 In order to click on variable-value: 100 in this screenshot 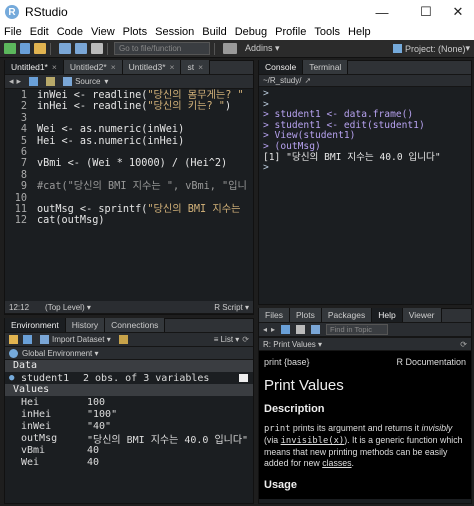, I will do `click(96, 402)`.